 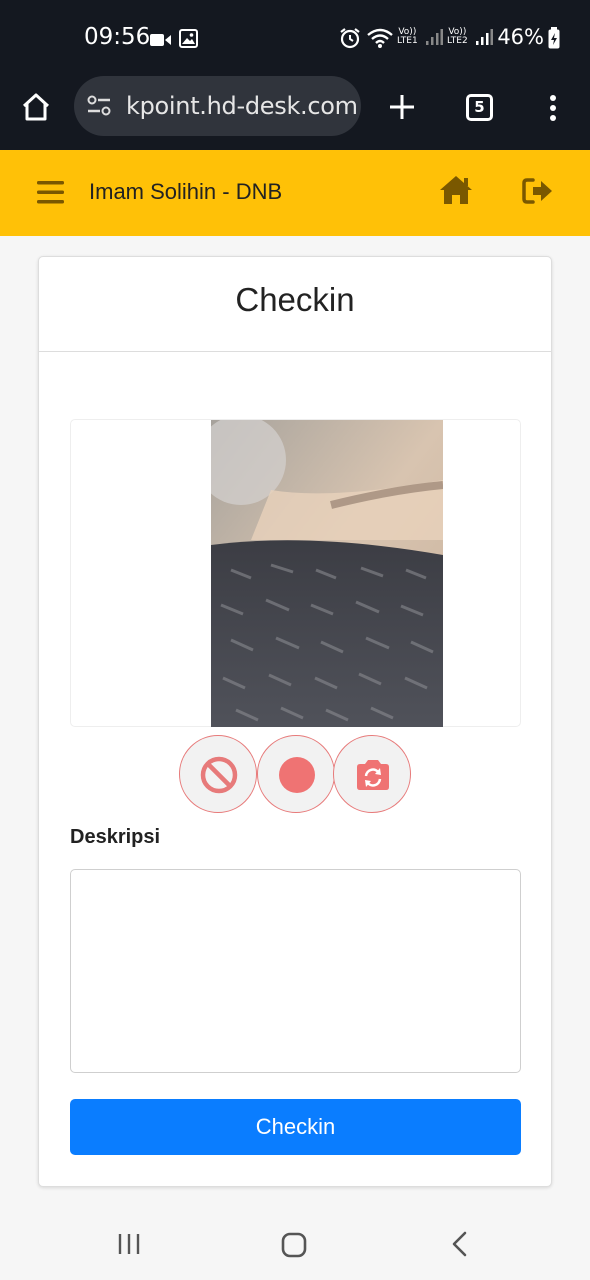 I want to click on record-icon, so click(x=297, y=775).